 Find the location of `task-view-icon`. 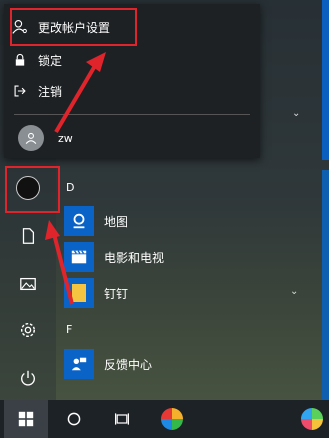

task-view-icon is located at coordinates (122, 419).